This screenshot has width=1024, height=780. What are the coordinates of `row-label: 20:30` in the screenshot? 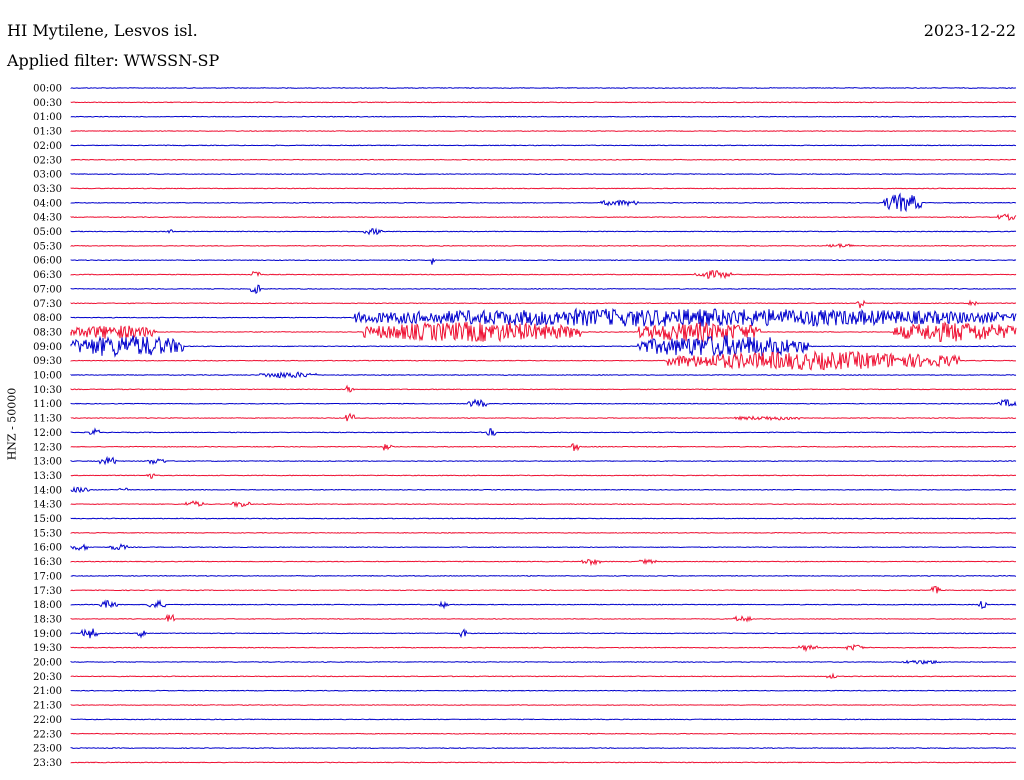 It's located at (47, 677).